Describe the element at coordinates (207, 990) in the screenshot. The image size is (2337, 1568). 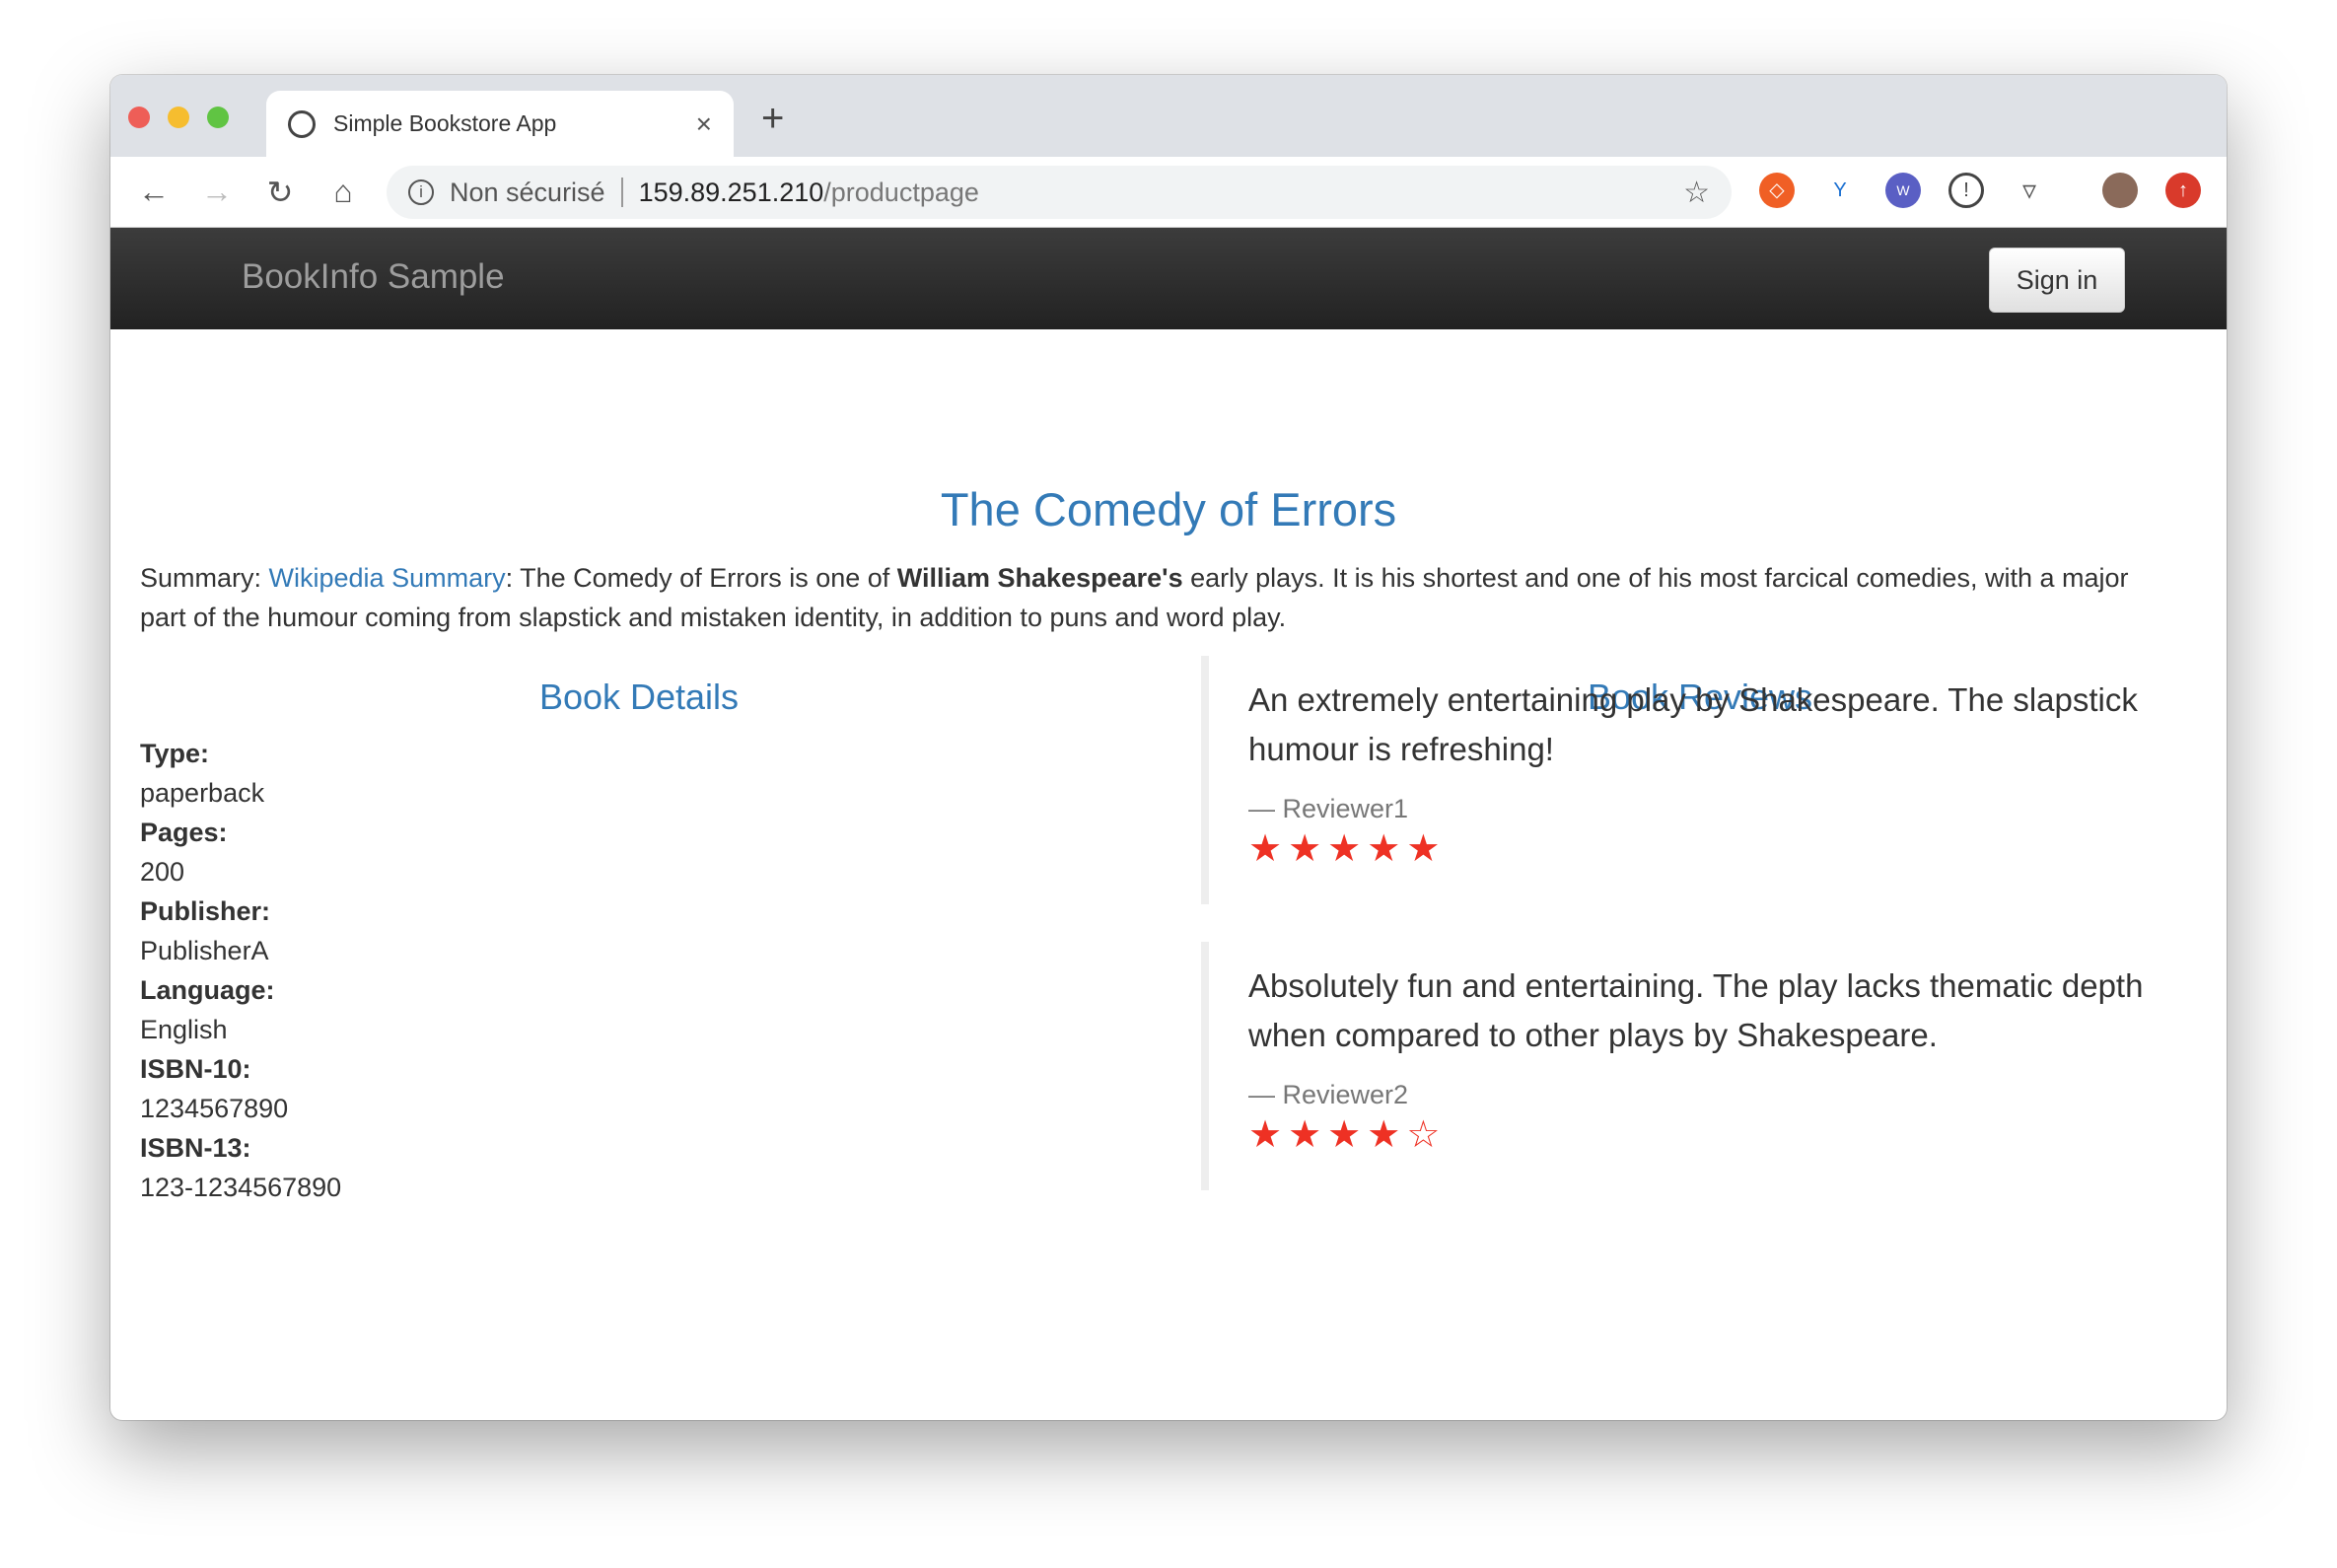
I see `detail-label: Language:` at that location.